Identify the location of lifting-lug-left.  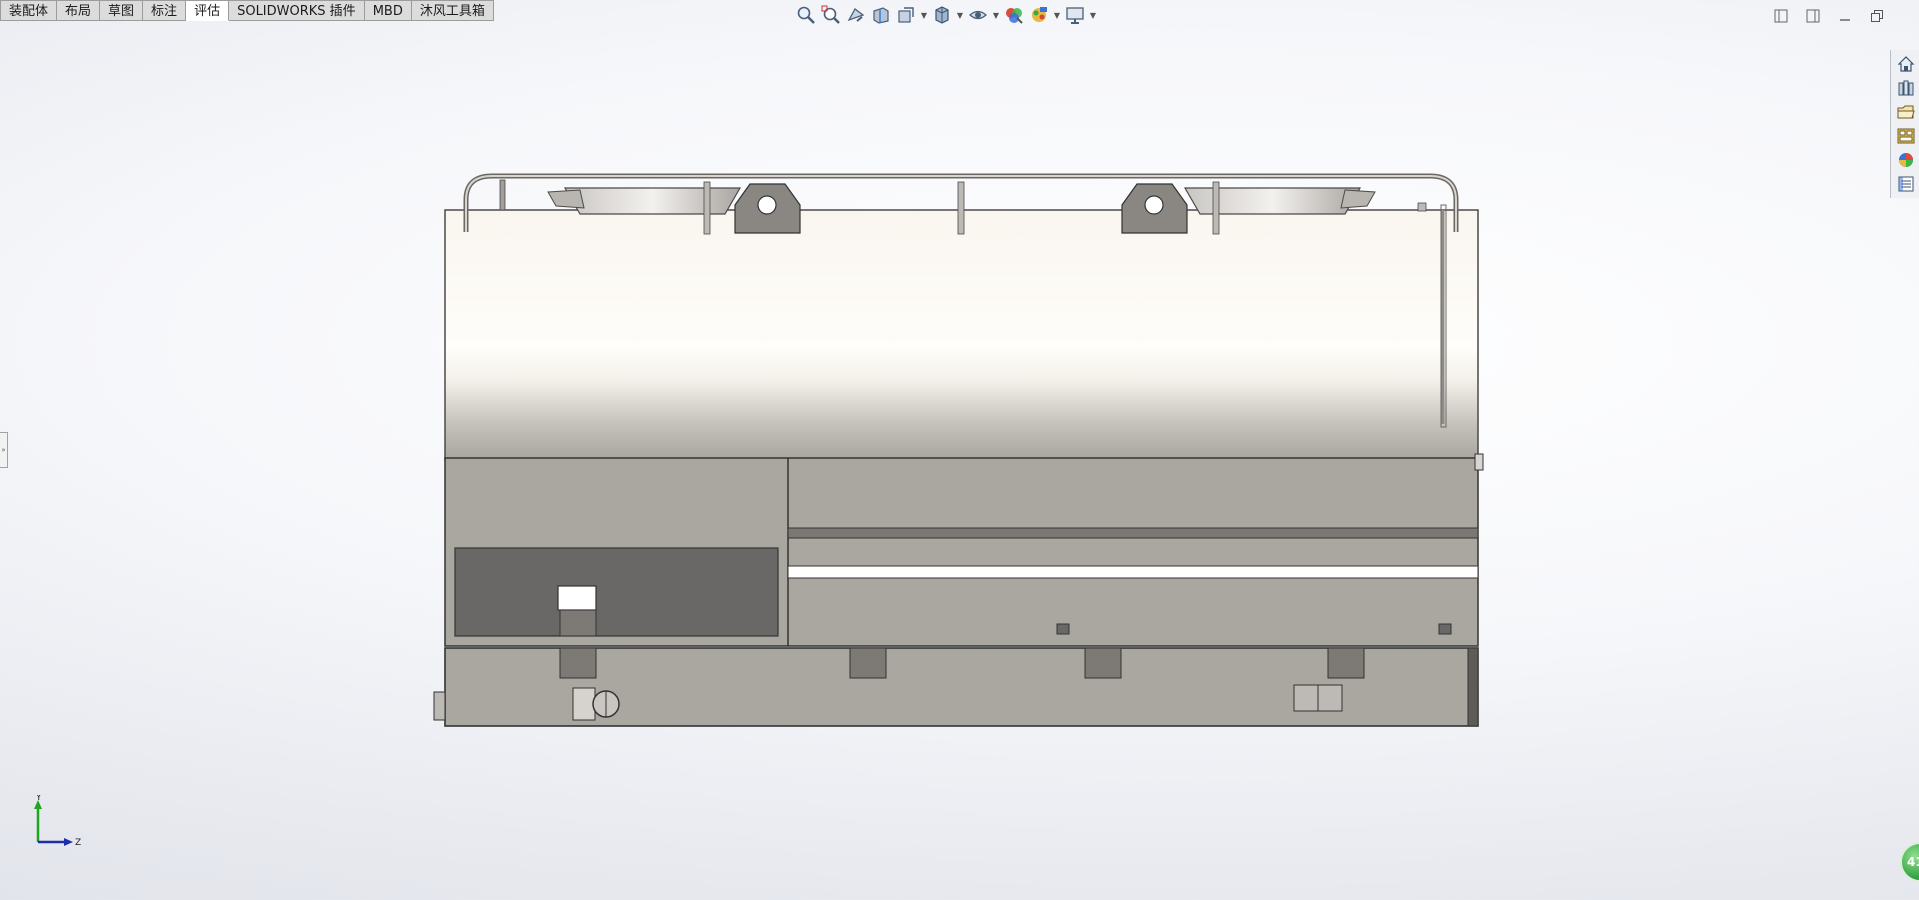
(767, 208).